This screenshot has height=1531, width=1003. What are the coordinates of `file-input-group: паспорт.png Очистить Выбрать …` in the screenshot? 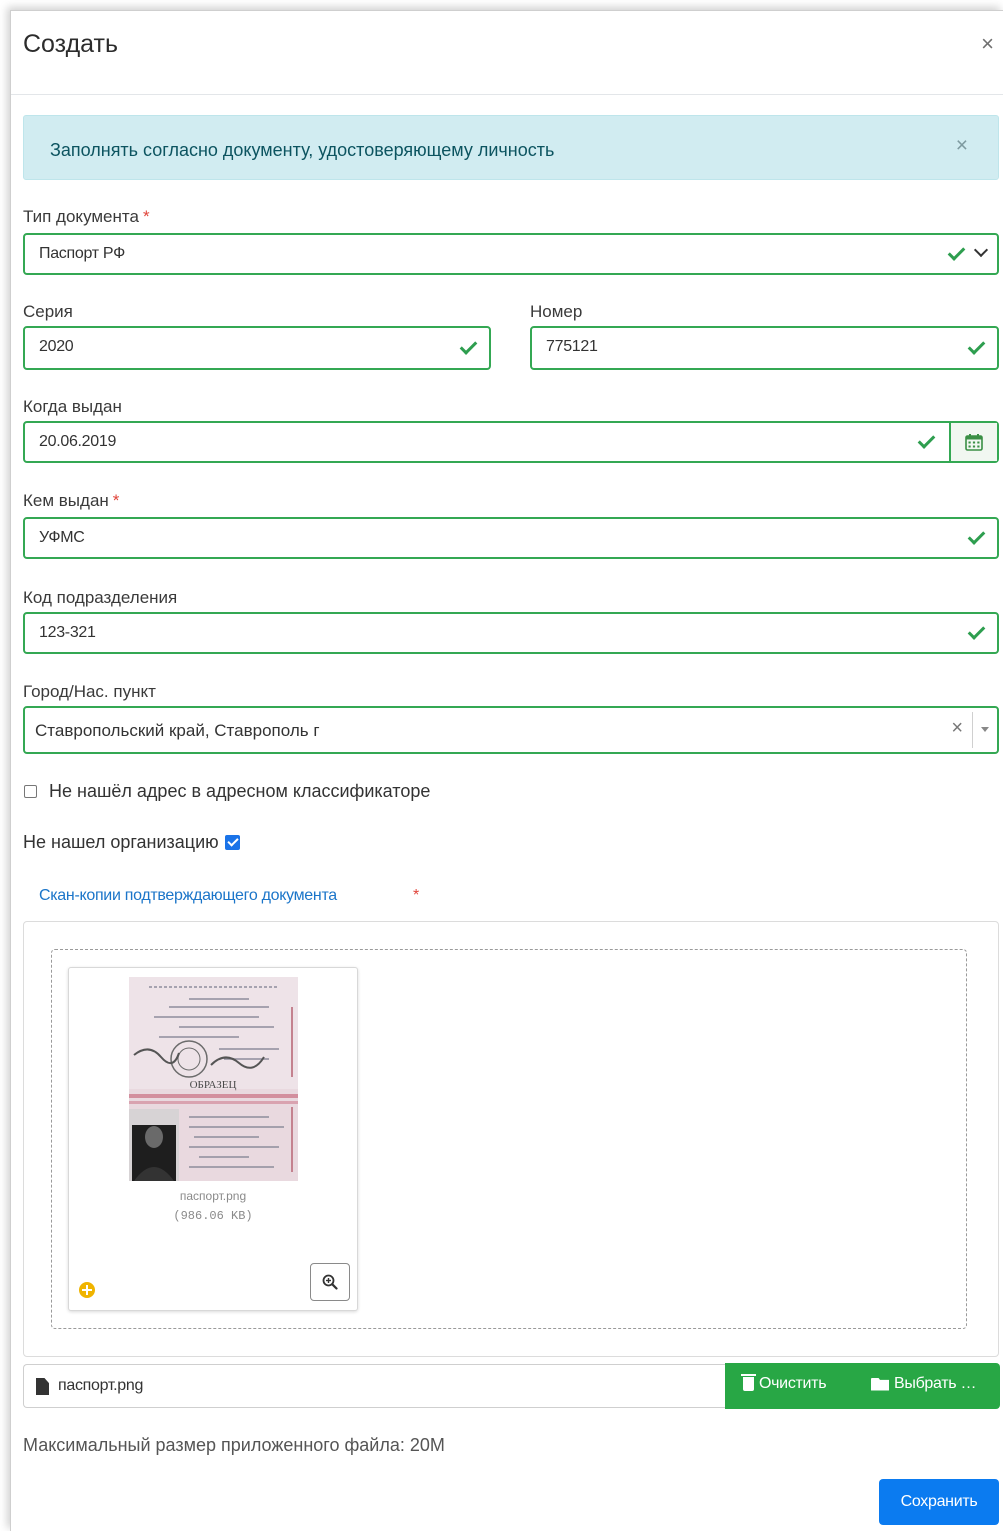 It's located at (511, 1386).